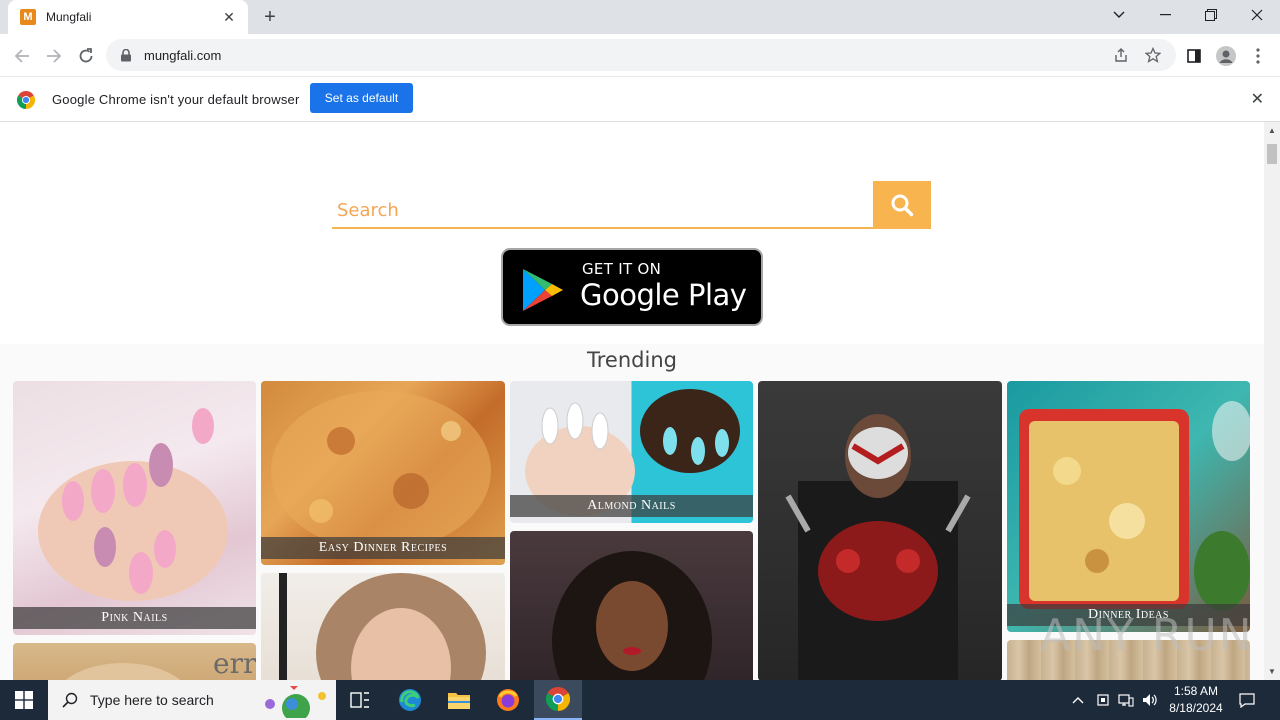 Image resolution: width=1280 pixels, height=720 pixels. I want to click on clock-time: 1:58 AM, so click(1196, 691).